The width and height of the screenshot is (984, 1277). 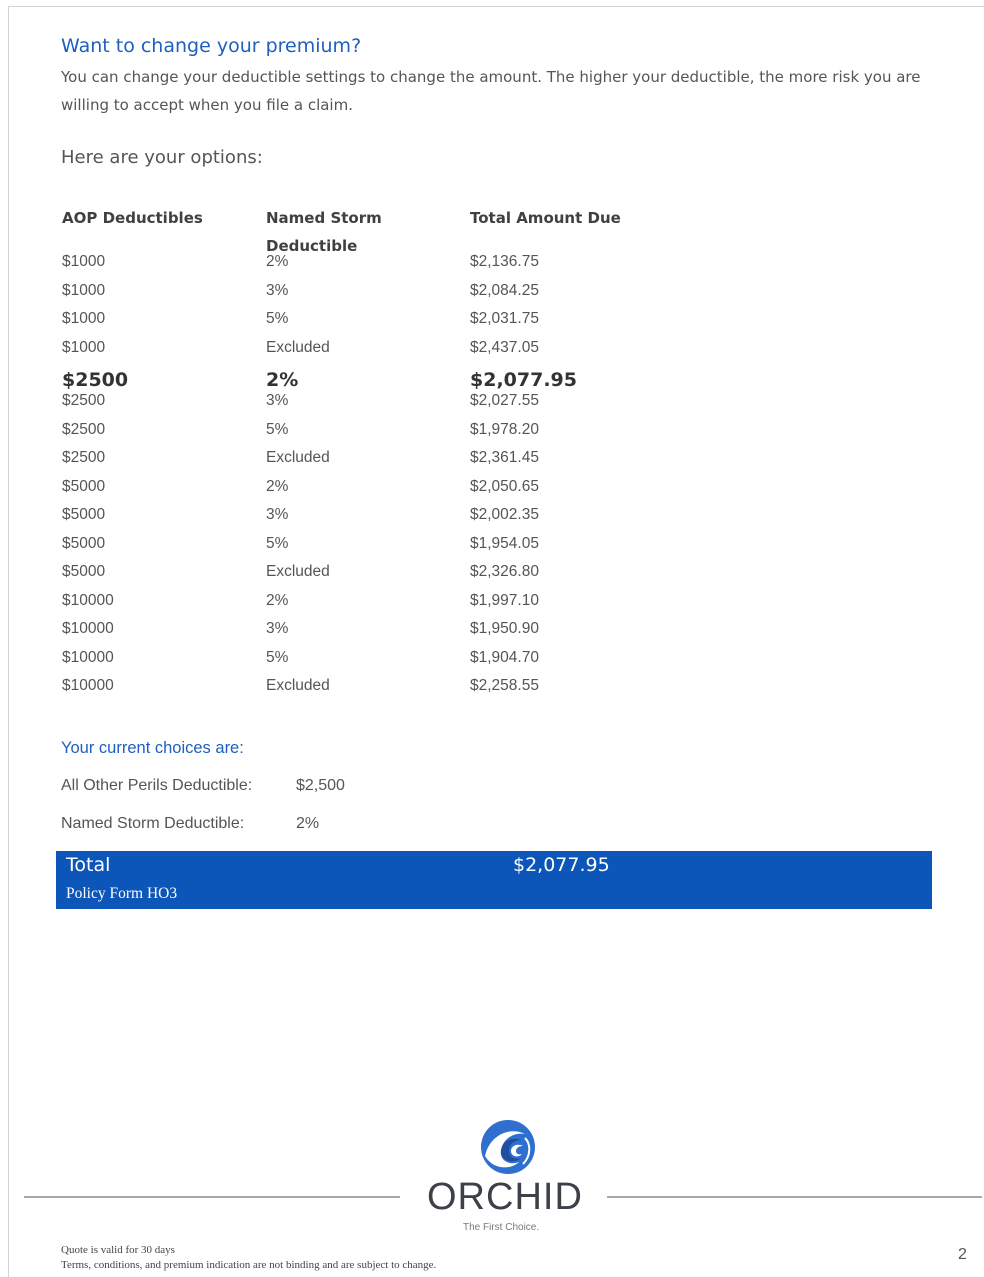 I want to click on table-row: $2500 3% $2,027.55, so click(x=362, y=401).